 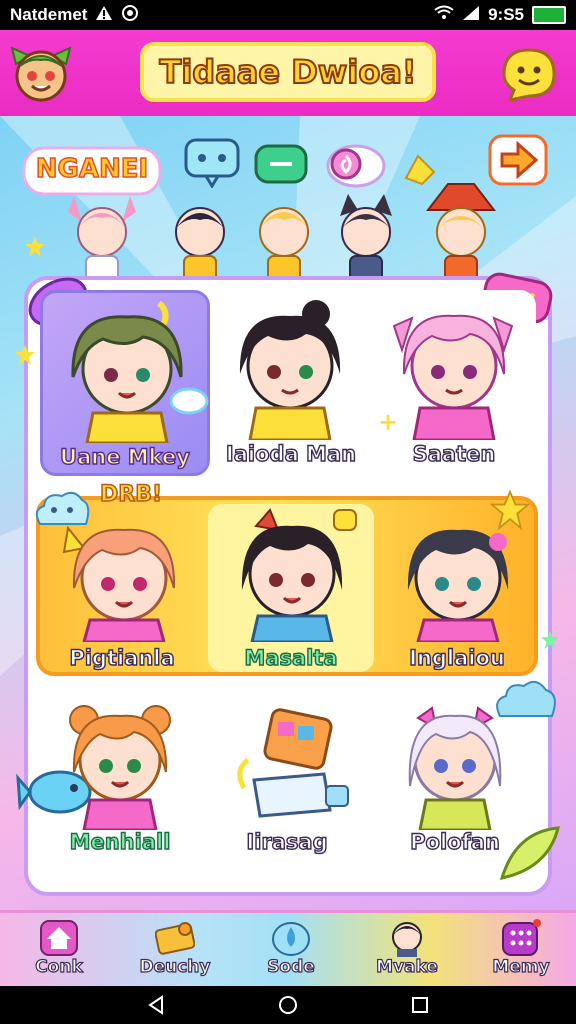 I want to click on ticket-icon, so click(x=175, y=938).